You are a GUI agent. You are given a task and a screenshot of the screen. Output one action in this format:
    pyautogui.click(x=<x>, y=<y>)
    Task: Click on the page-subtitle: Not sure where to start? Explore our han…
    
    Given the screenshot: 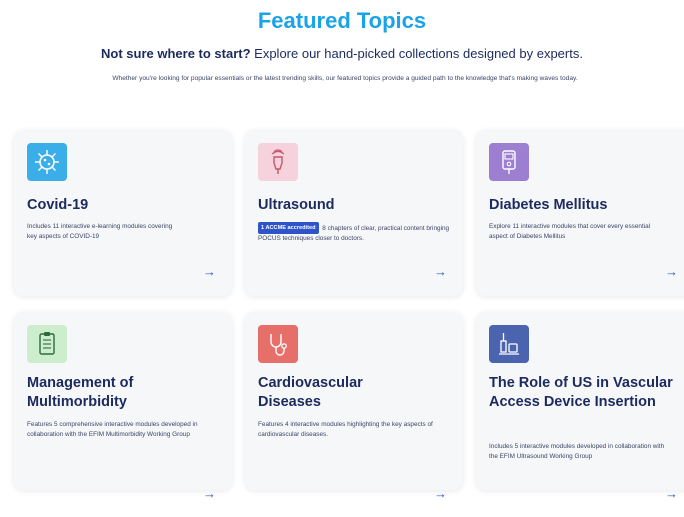 What is the action you would take?
    pyautogui.click(x=342, y=53)
    